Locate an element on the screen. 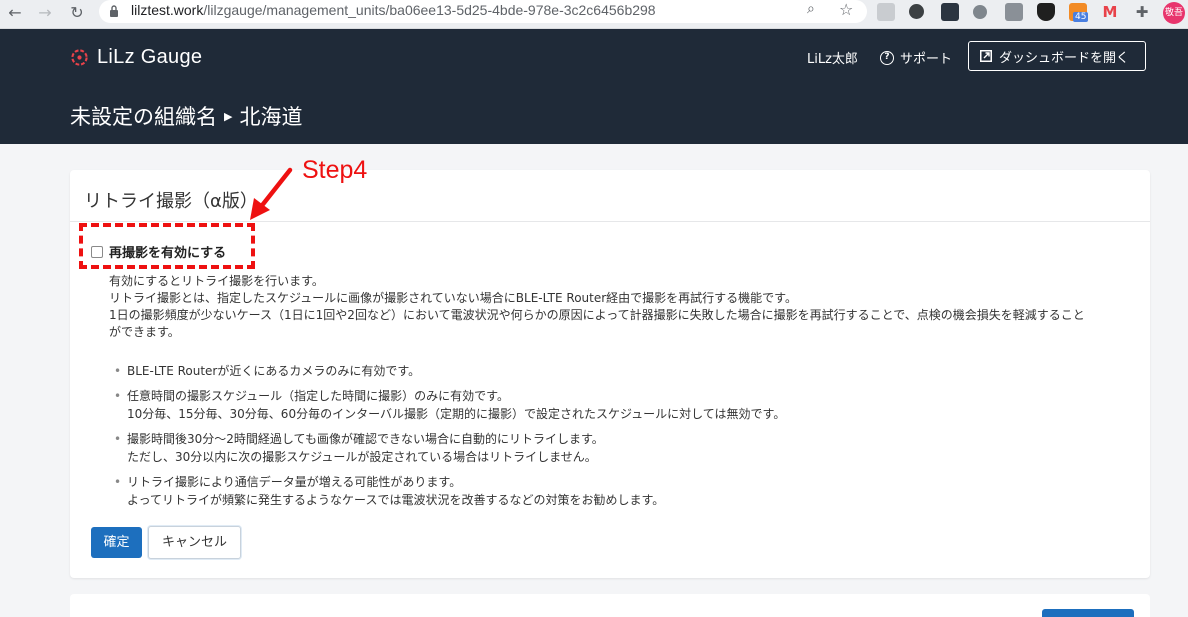  divider is located at coordinates (610, 221).